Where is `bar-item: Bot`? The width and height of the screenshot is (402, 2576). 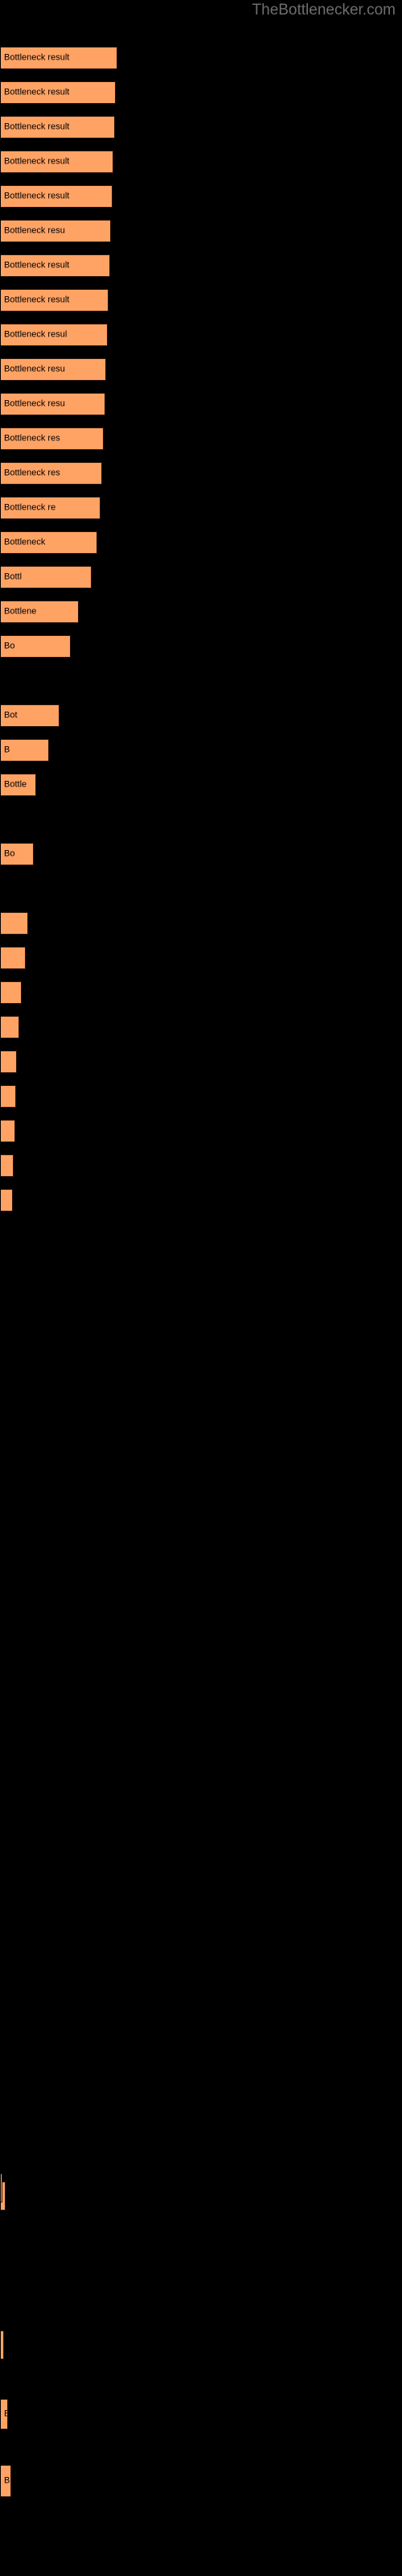 bar-item: Bot is located at coordinates (30, 715).